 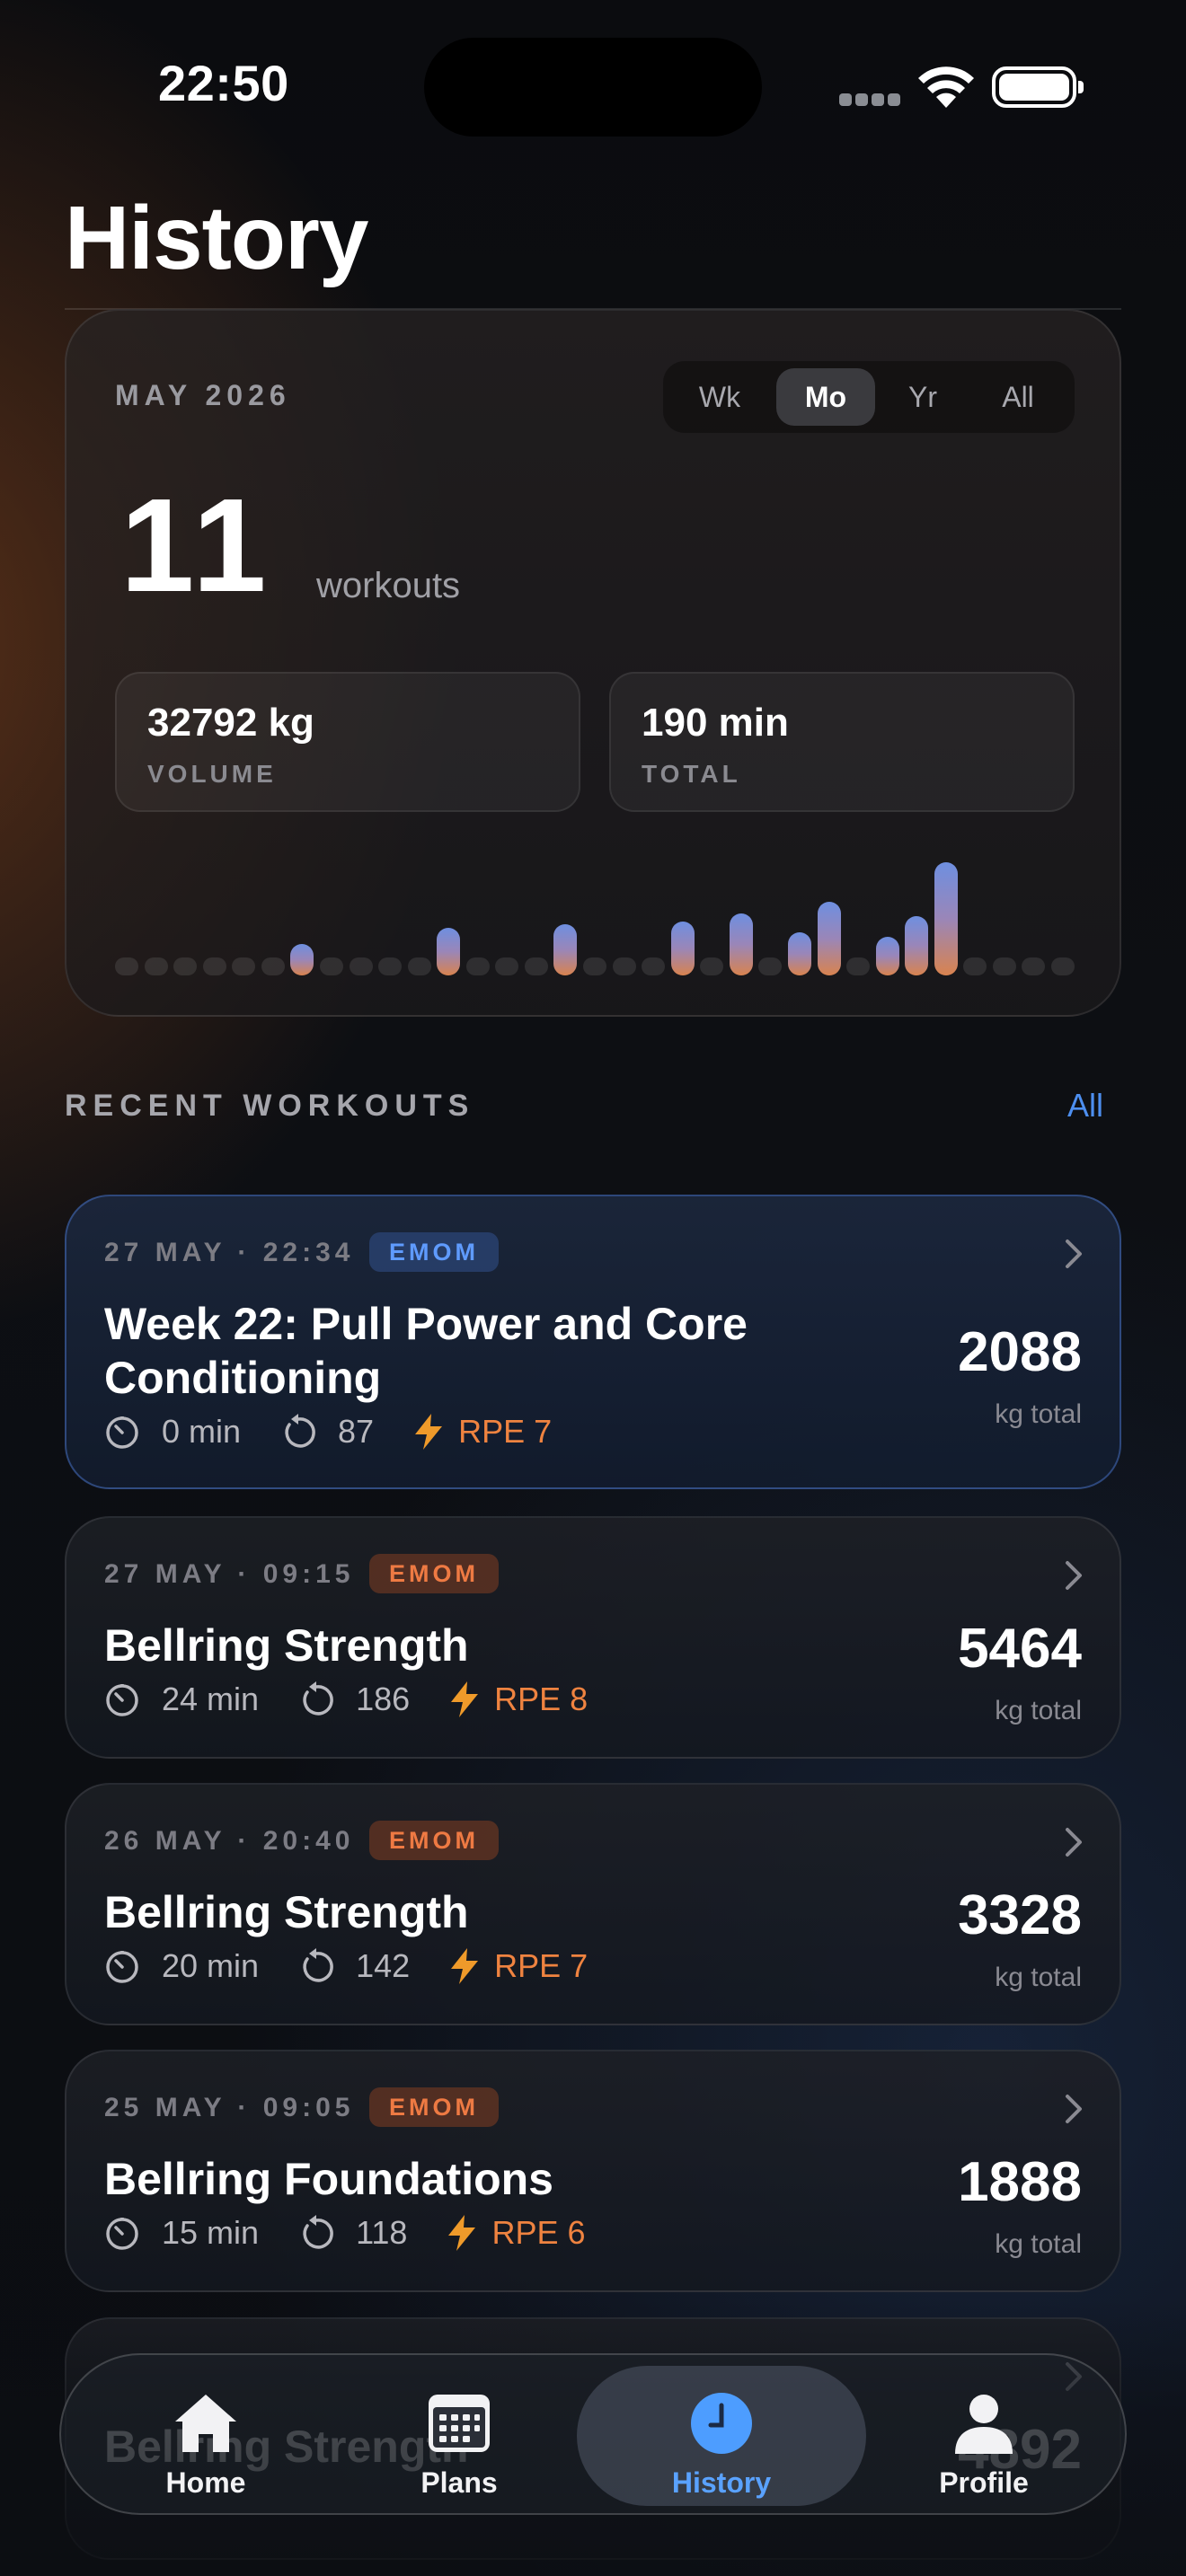 What do you see at coordinates (984, 2482) in the screenshot?
I see `tab-profile-label: Profile` at bounding box center [984, 2482].